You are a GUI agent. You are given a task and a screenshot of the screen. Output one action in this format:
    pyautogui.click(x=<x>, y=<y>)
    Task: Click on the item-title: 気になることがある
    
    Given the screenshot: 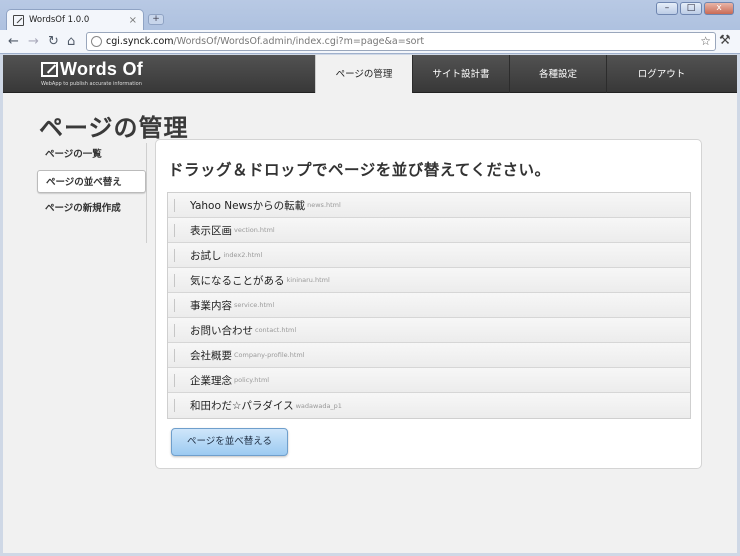 What is the action you would take?
    pyautogui.click(x=237, y=280)
    